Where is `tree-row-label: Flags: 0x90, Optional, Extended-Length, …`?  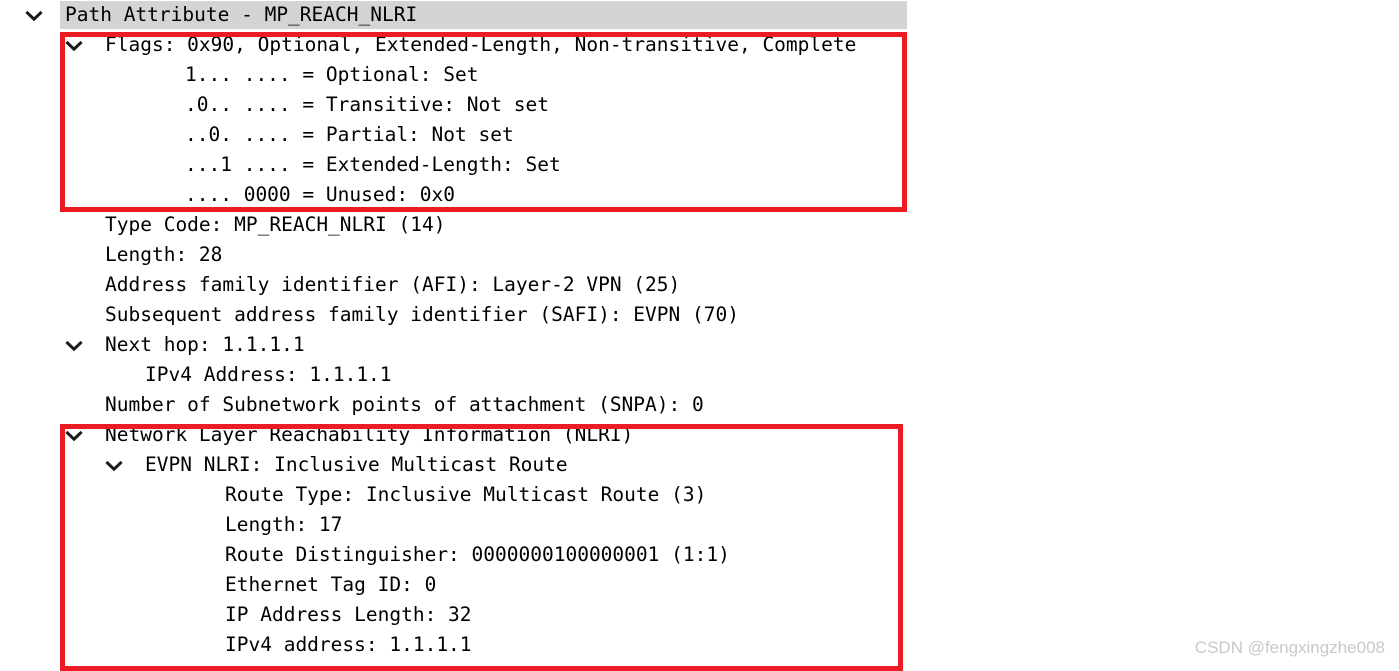 tree-row-label: Flags: 0x90, Optional, Extended-Length, … is located at coordinates (481, 44).